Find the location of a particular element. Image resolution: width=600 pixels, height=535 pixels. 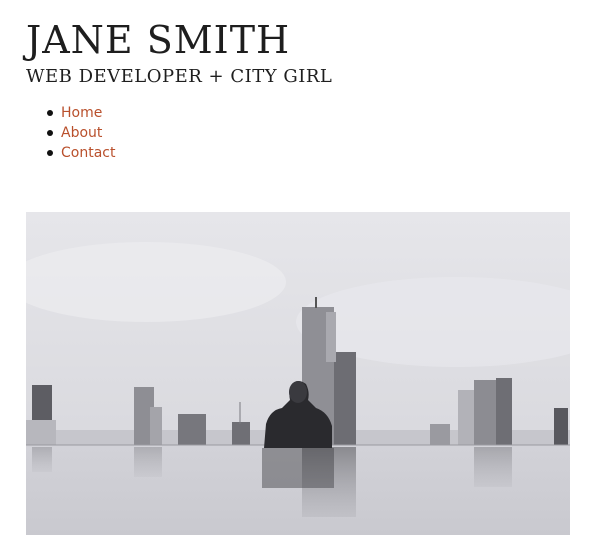

nav-item-contact: Contact is located at coordinates (70, 153).